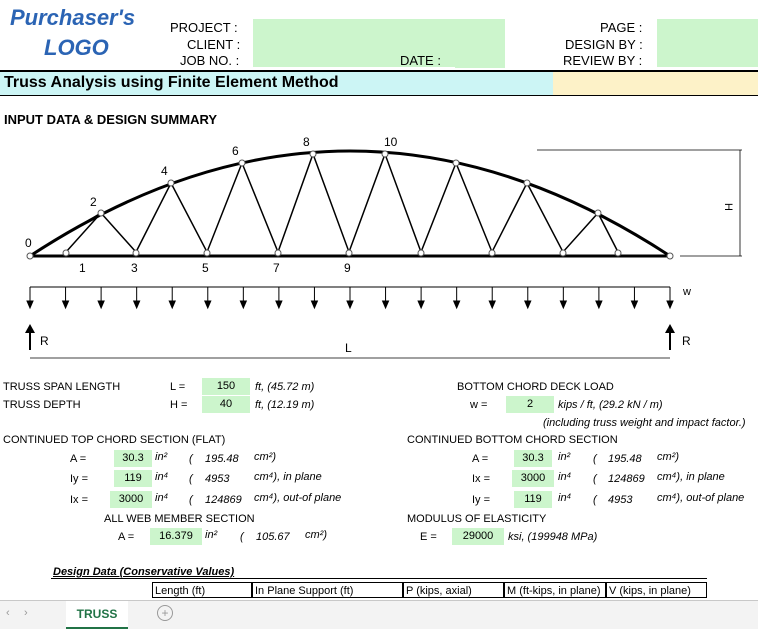 The width and height of the screenshot is (758, 629). What do you see at coordinates (625, 459) in the screenshot?
I see `bottom-a-metric: 195.48` at bounding box center [625, 459].